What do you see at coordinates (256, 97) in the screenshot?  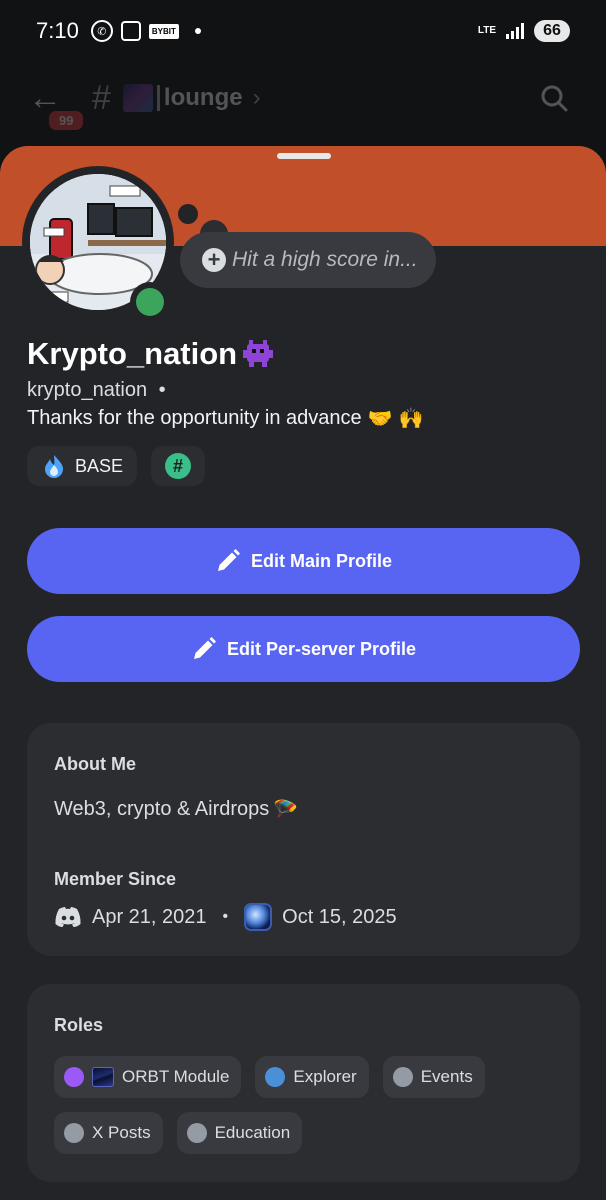 I see `chevron-right-icon: ›` at bounding box center [256, 97].